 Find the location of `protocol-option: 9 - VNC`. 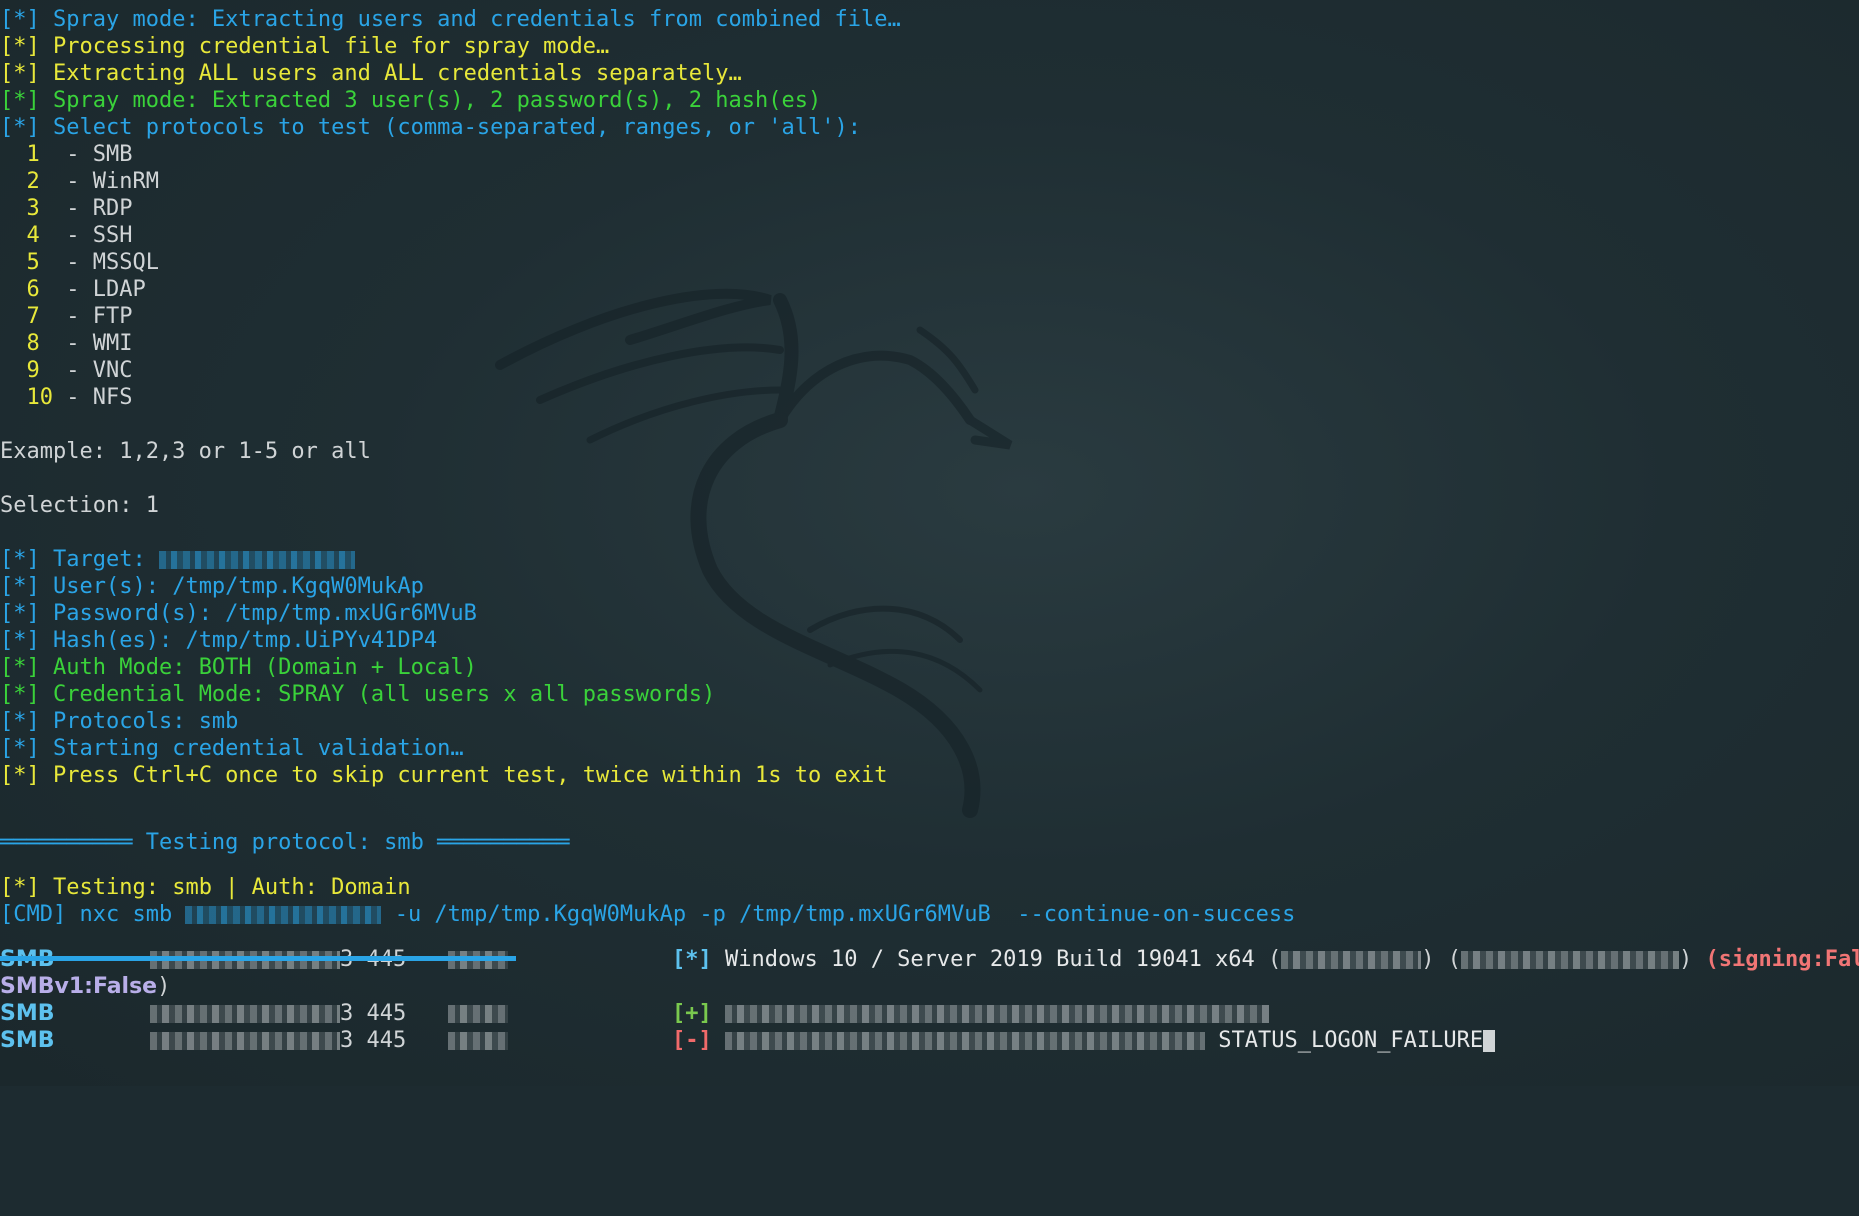

protocol-option: 9 - VNC is located at coordinates (79, 370).